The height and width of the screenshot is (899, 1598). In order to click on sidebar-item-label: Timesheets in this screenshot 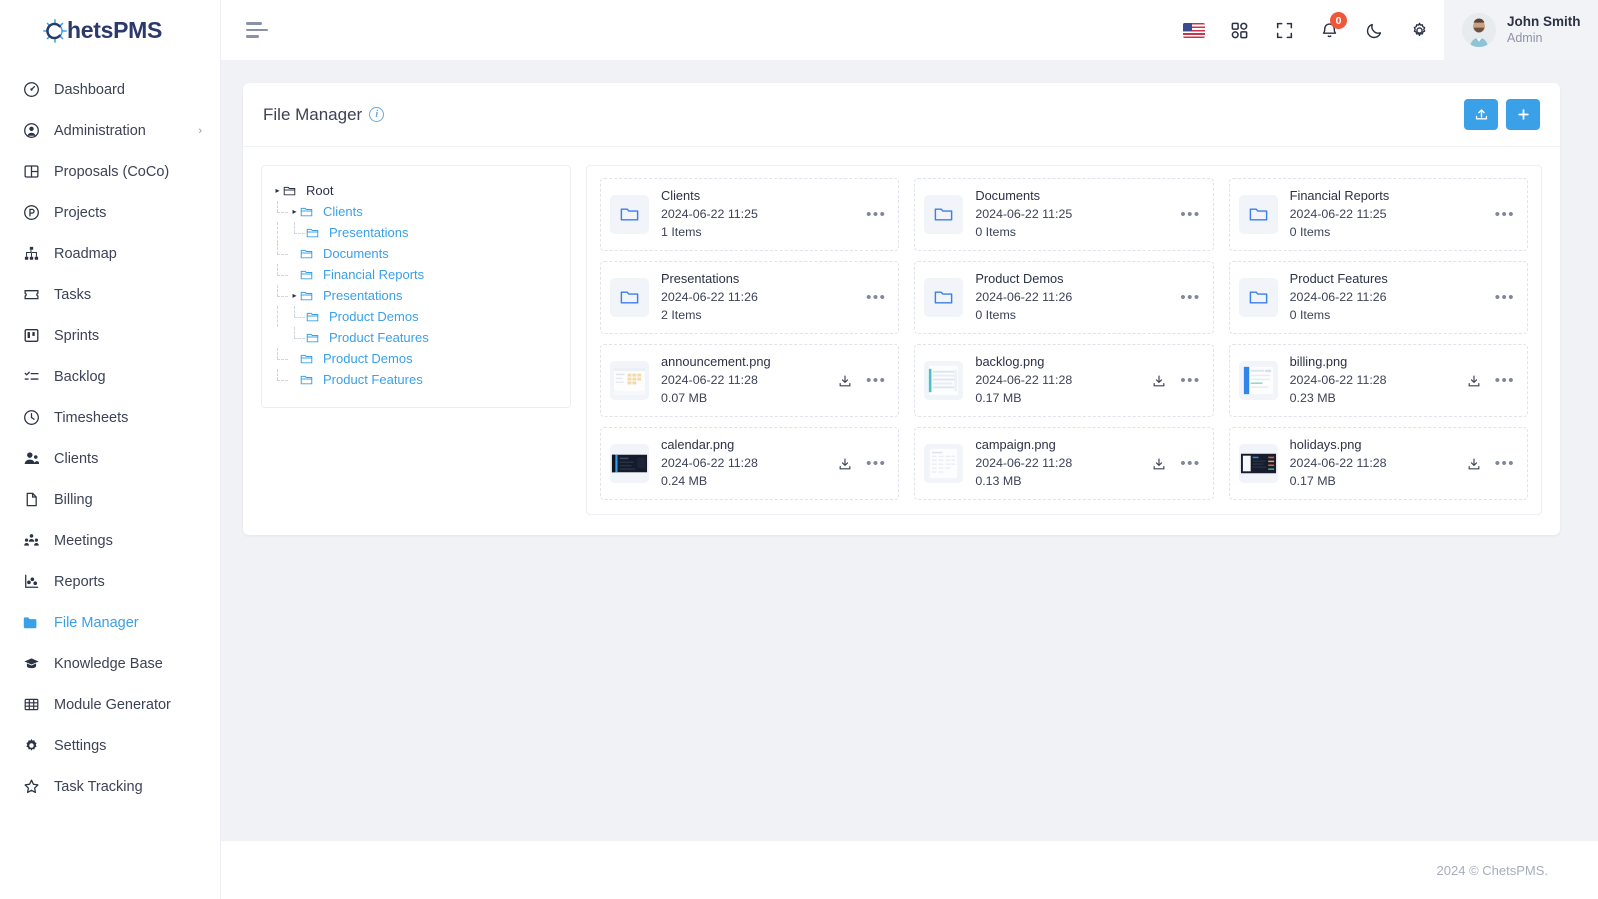, I will do `click(91, 417)`.